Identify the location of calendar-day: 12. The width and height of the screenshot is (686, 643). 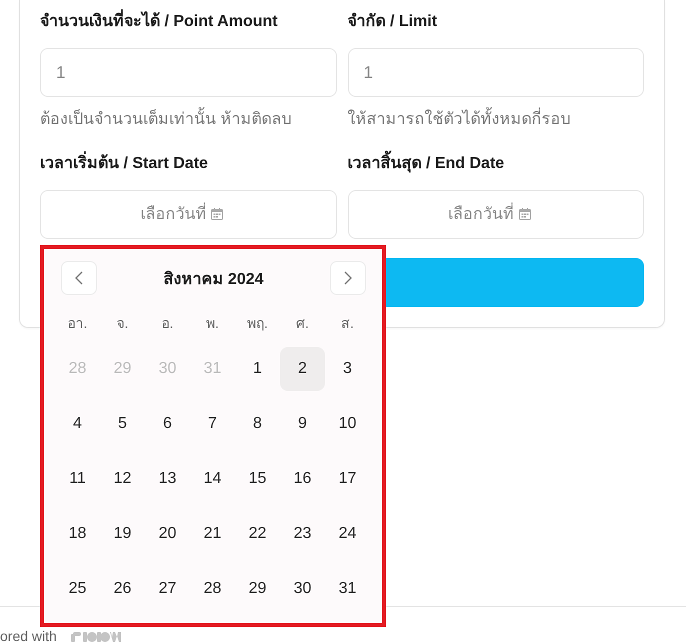
(122, 479).